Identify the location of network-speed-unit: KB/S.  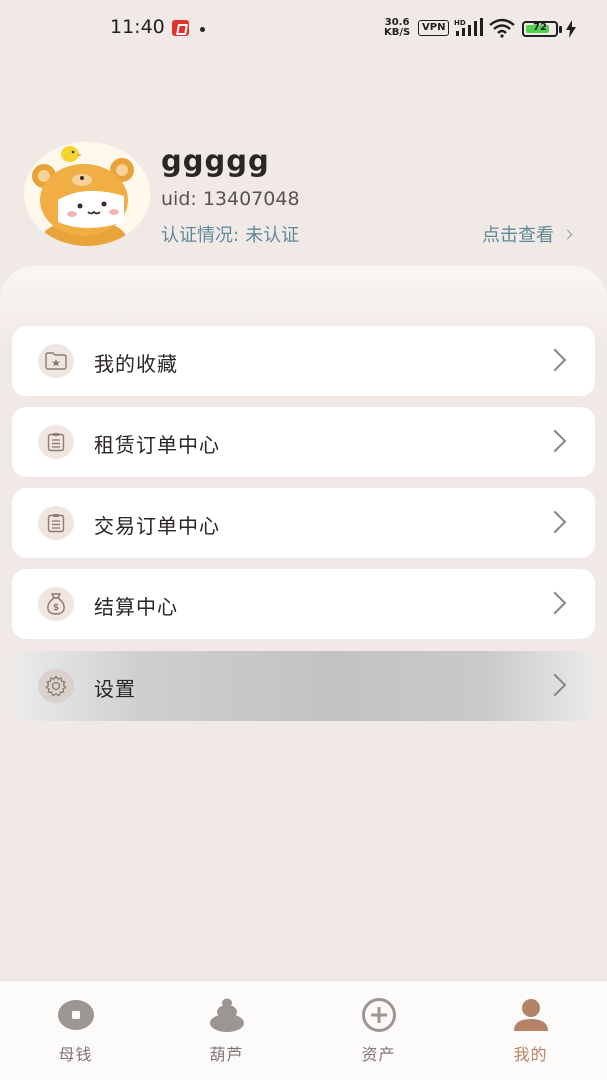
(397, 32).